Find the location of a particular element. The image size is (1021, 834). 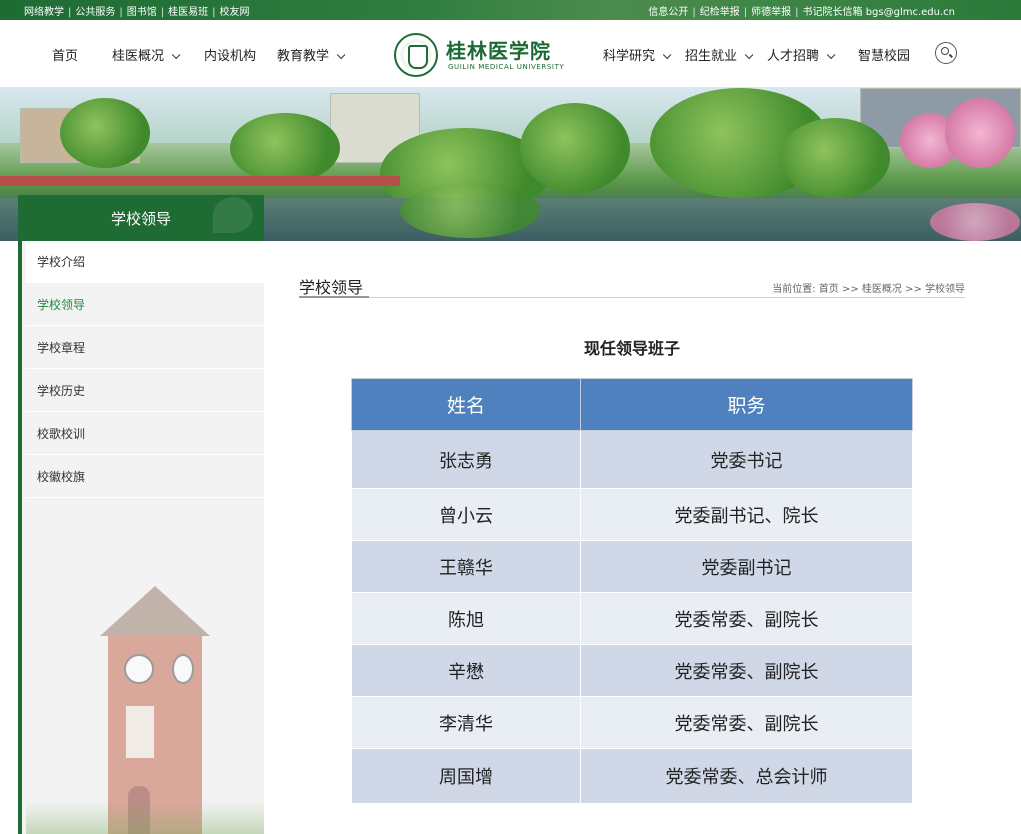

nav-smart-campus-label: 智慧校园 is located at coordinates (884, 56).